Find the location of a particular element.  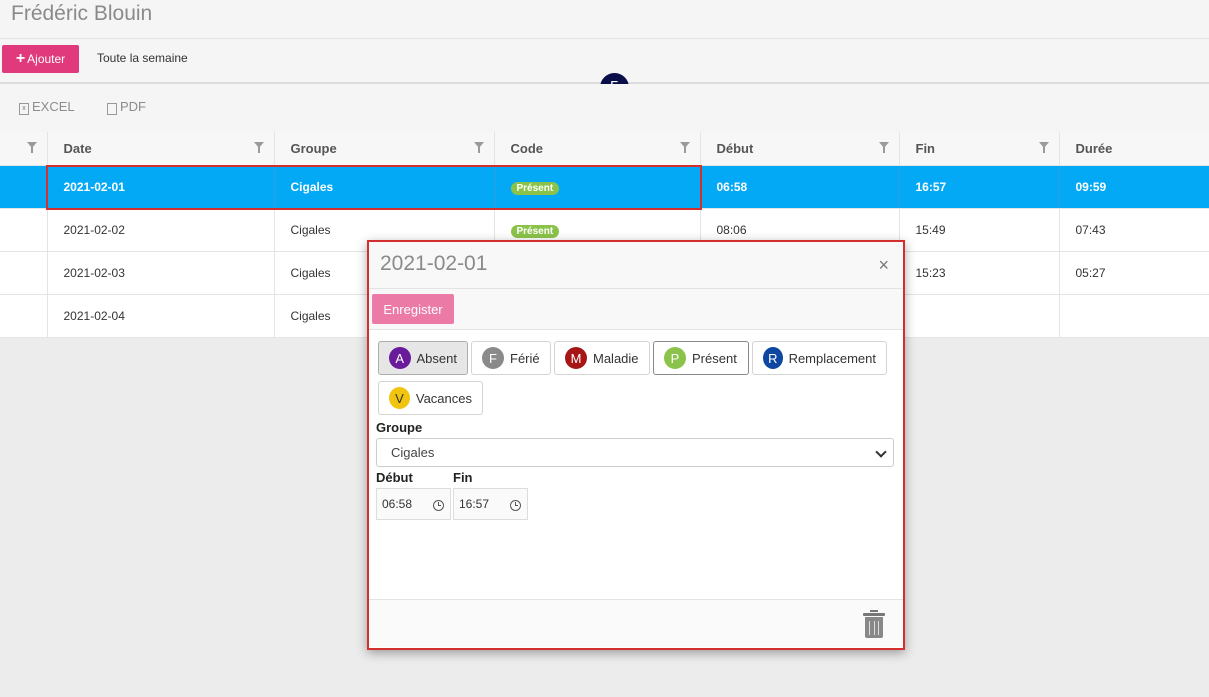

code-button-label: Remplacement is located at coordinates (832, 358).